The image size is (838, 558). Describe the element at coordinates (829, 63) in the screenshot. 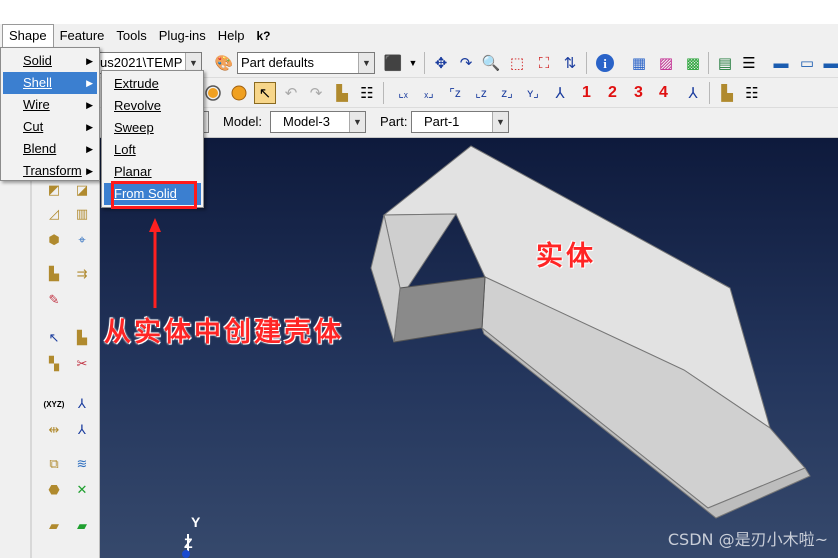

I see `view-split-icon: ▬` at that location.